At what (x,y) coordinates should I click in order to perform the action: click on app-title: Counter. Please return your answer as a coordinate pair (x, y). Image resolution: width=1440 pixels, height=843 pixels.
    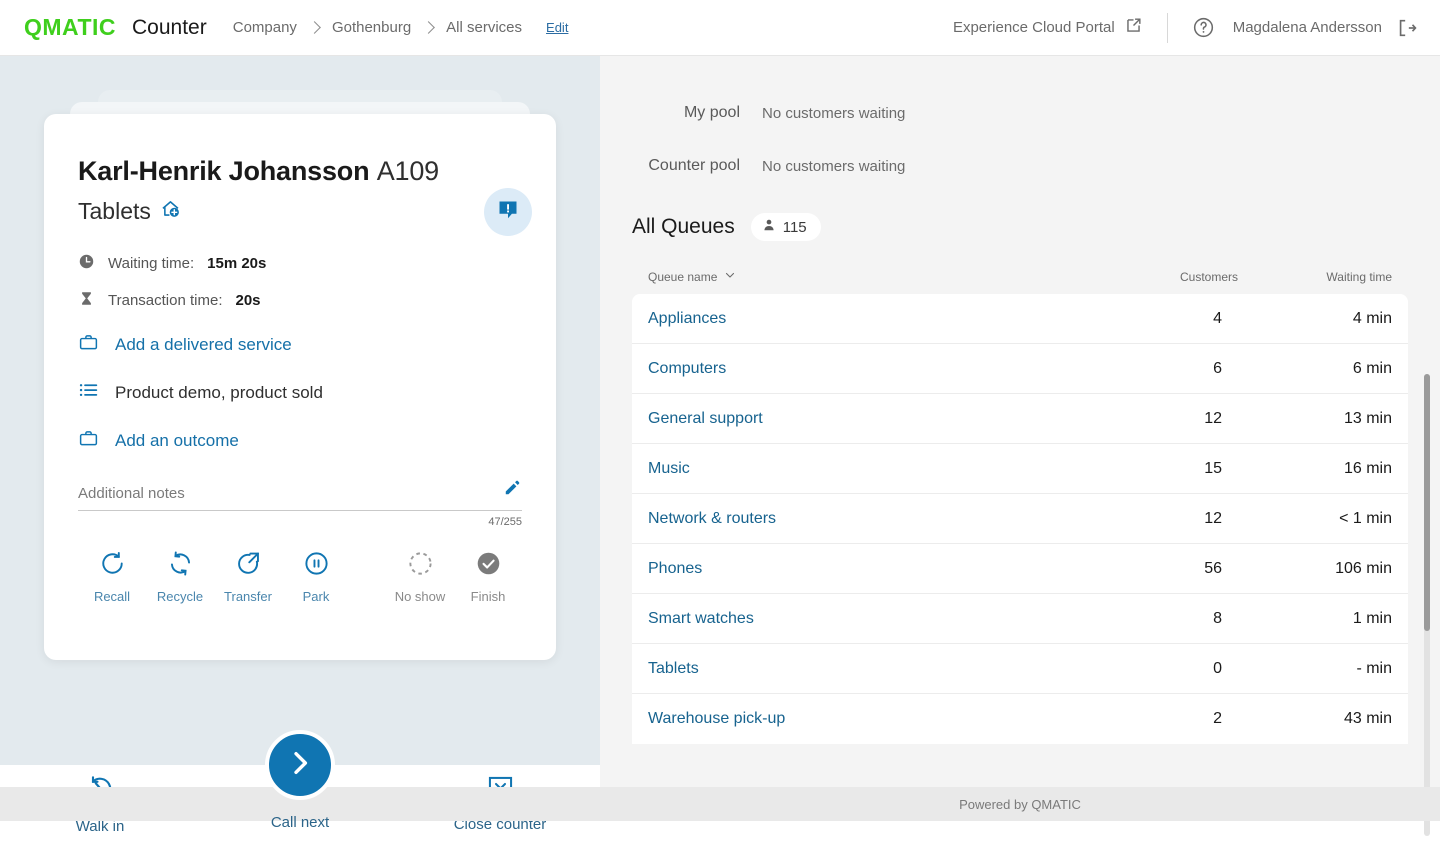
    Looking at the image, I should click on (169, 27).